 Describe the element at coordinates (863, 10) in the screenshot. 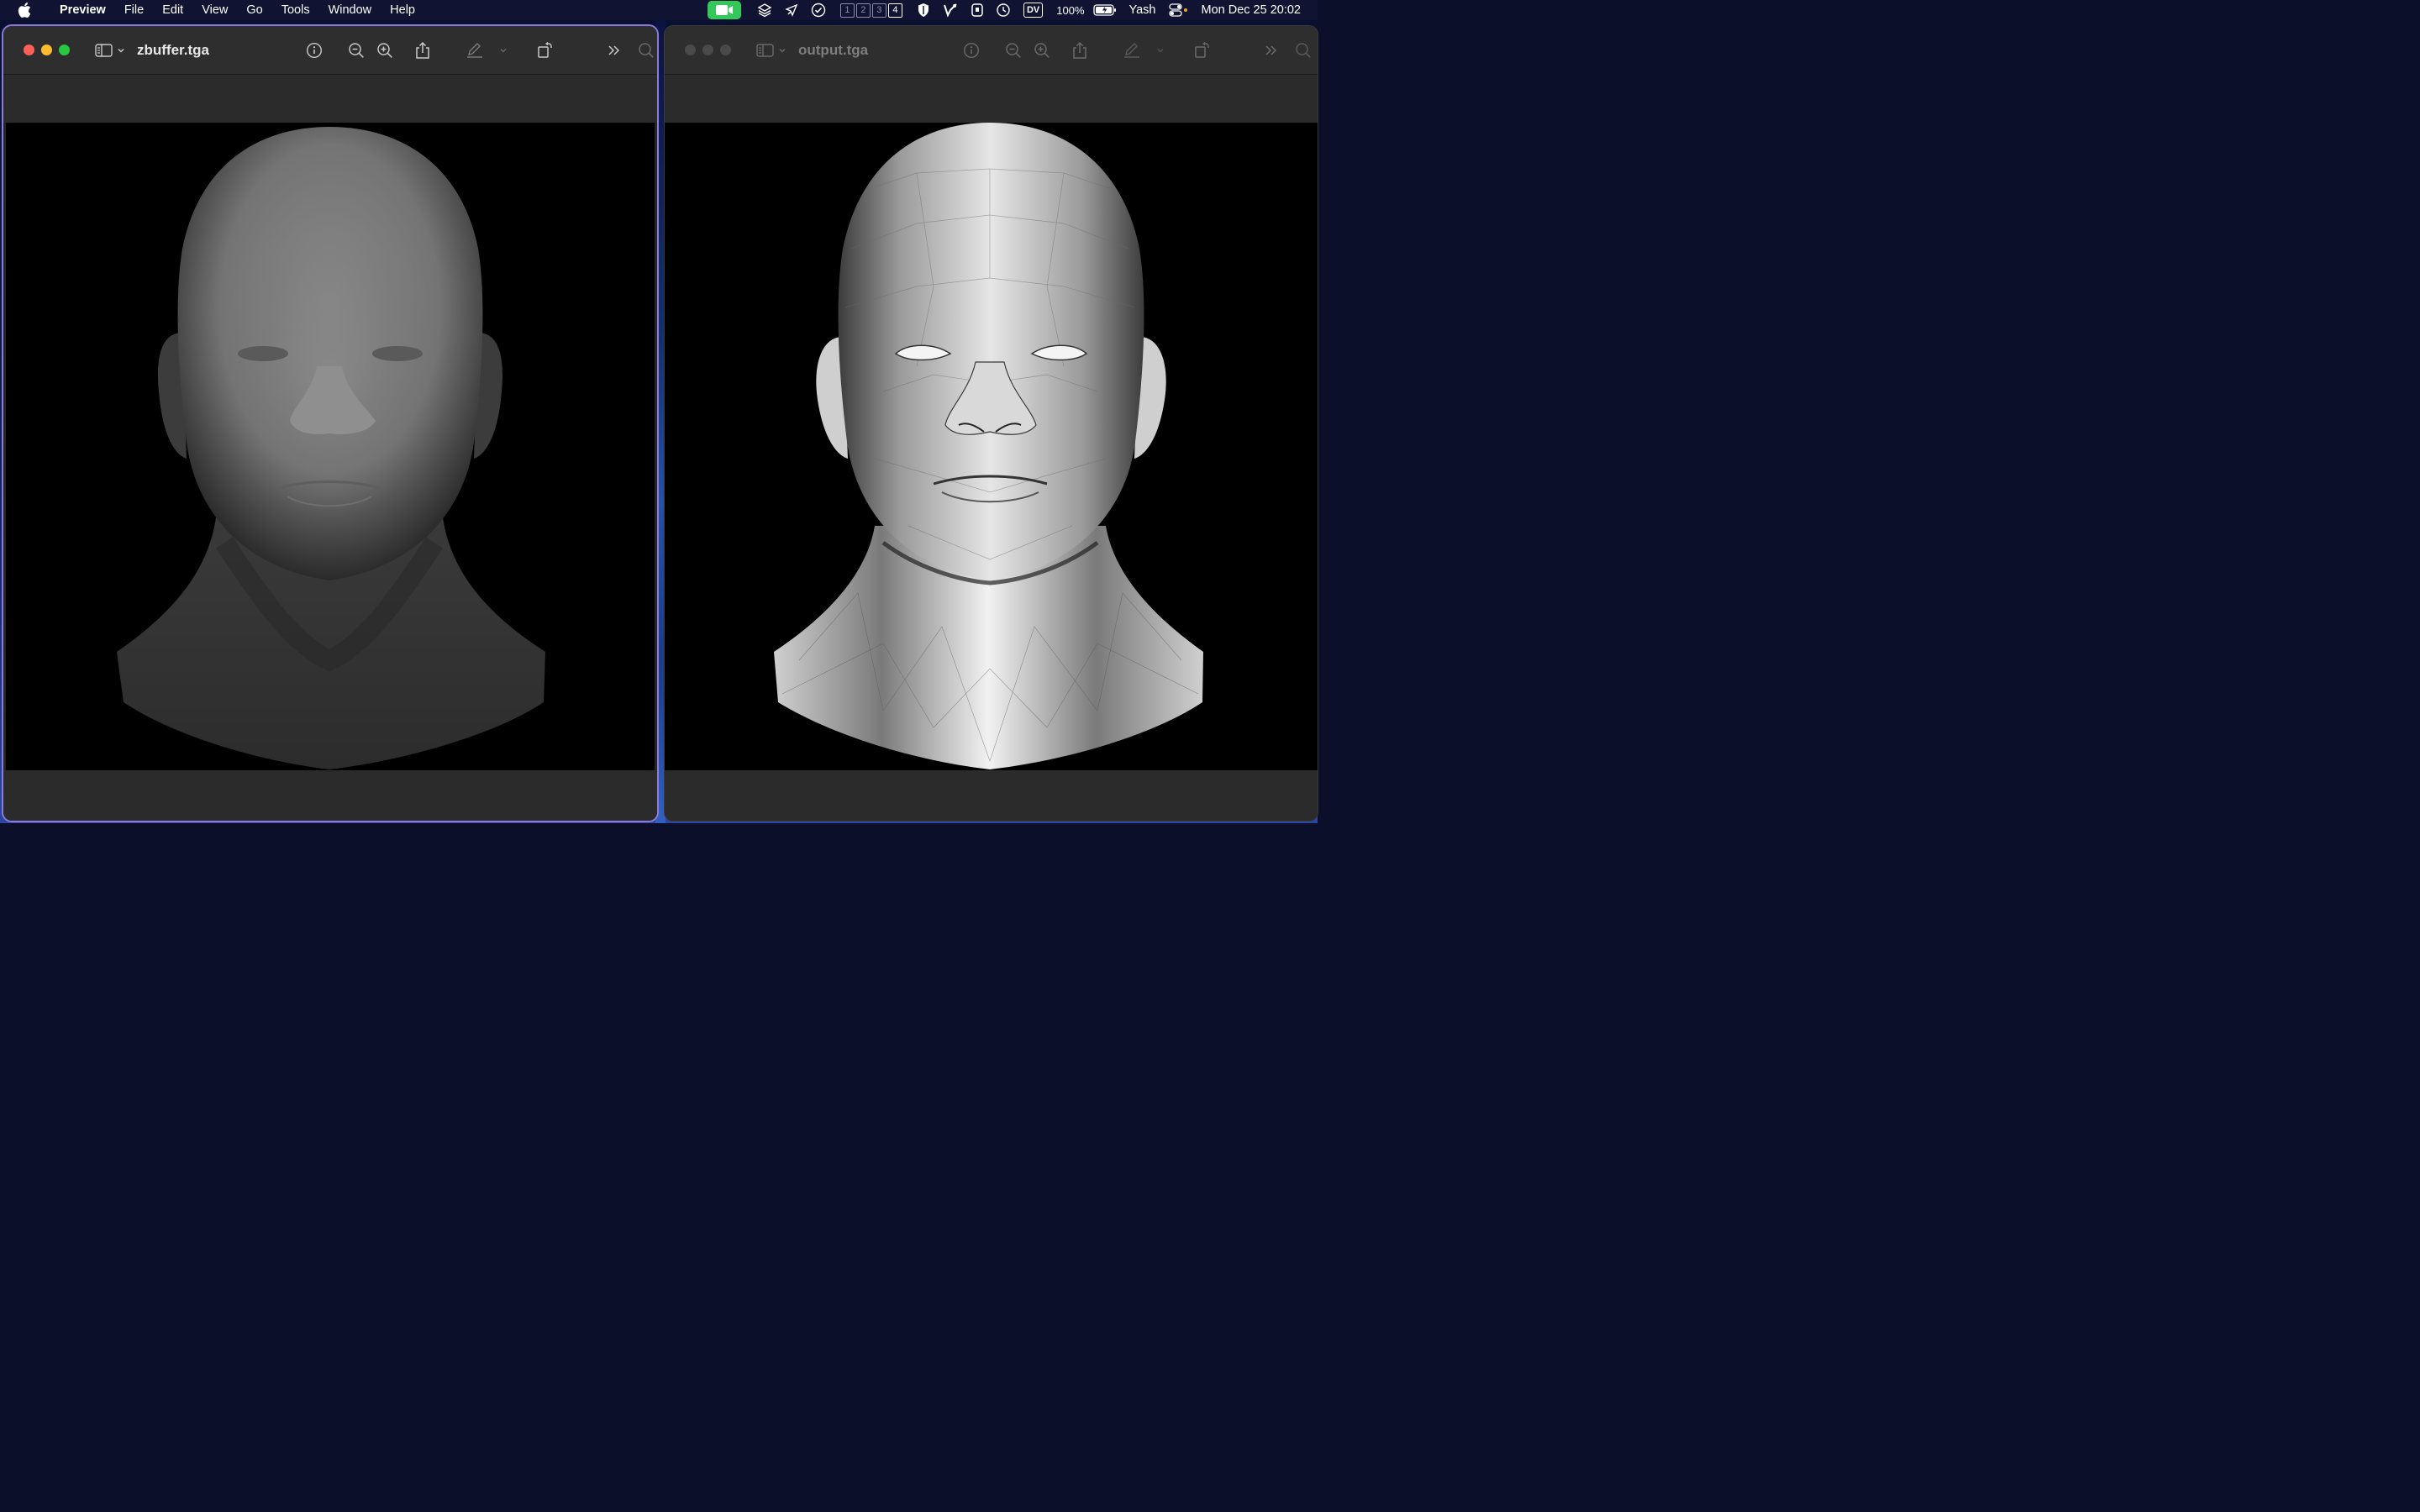

I see `space-2: 2` at that location.